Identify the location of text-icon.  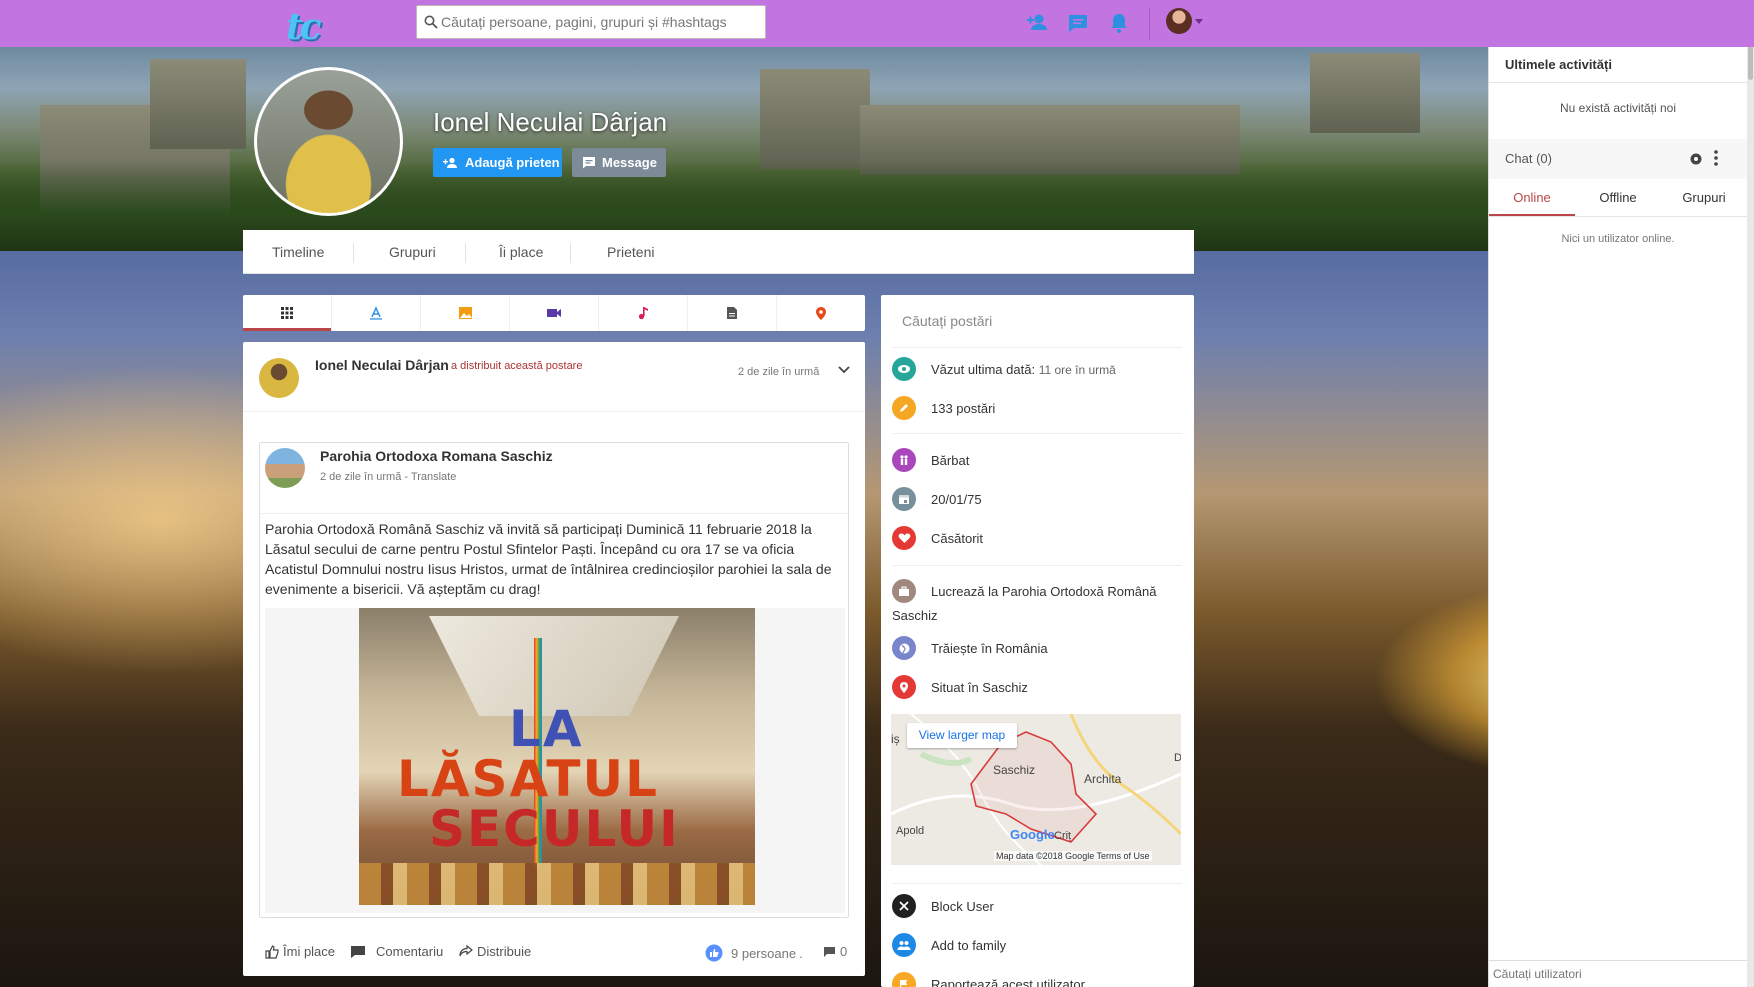
(376, 313).